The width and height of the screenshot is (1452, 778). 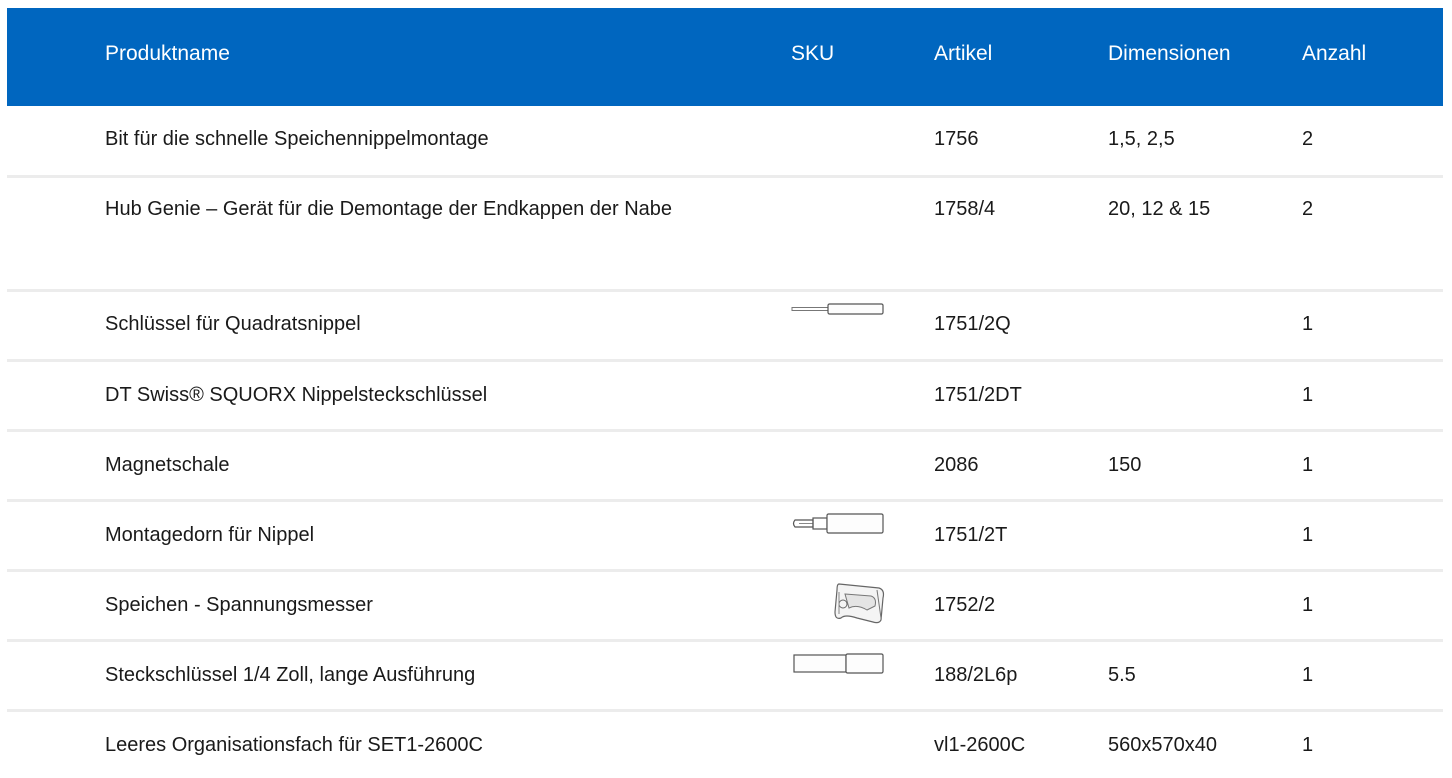 I want to click on article-number: 1751/2Q, so click(x=972, y=324).